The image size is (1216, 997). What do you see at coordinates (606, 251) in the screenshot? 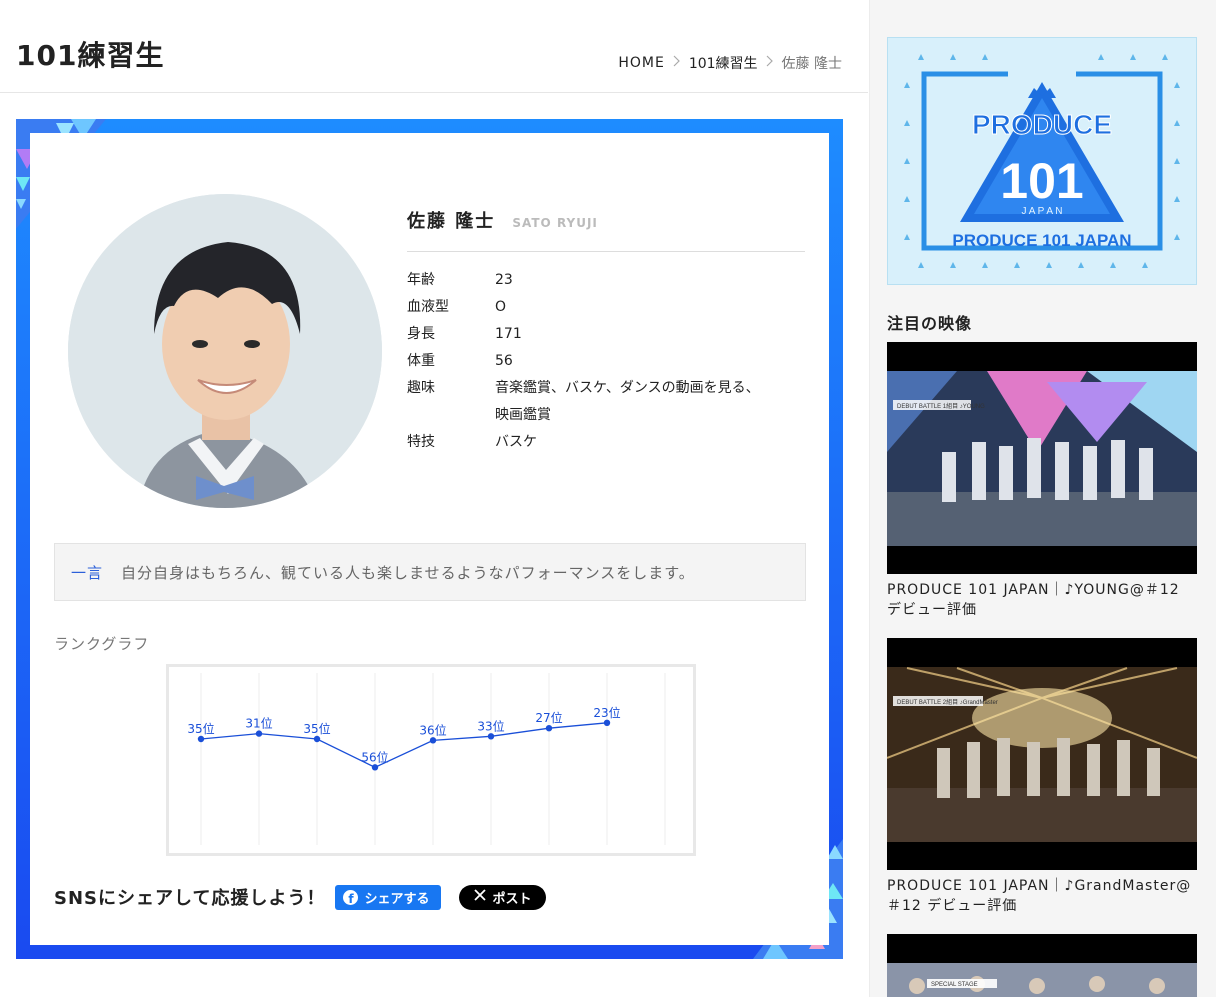
I see `name-divider` at bounding box center [606, 251].